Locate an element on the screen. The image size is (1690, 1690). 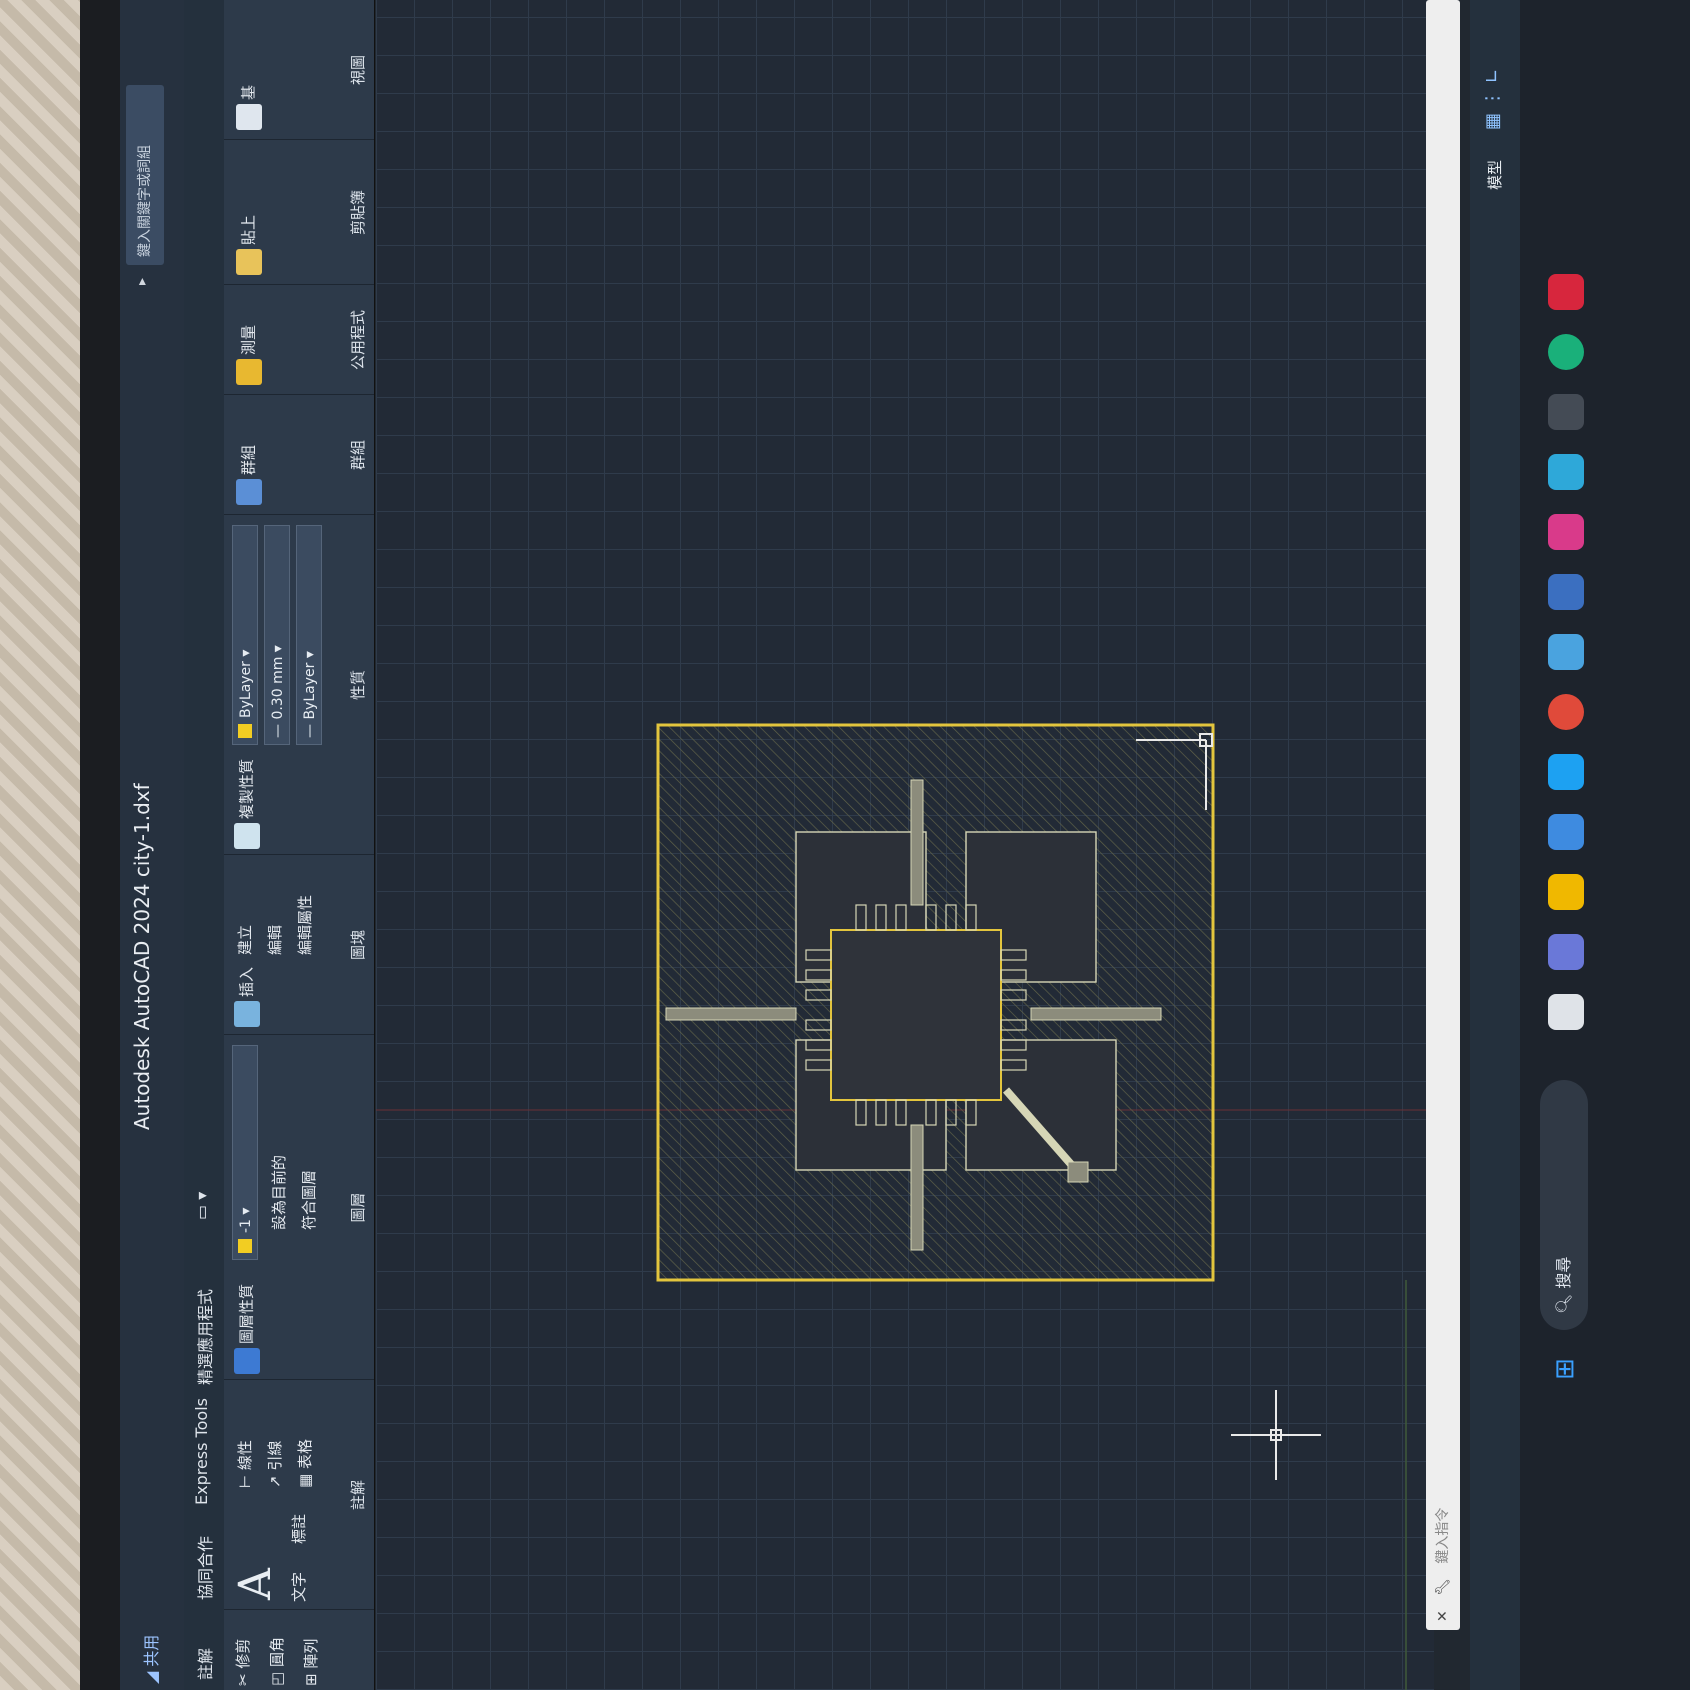
model-tab: 模型 is located at coordinates (1494, 175).